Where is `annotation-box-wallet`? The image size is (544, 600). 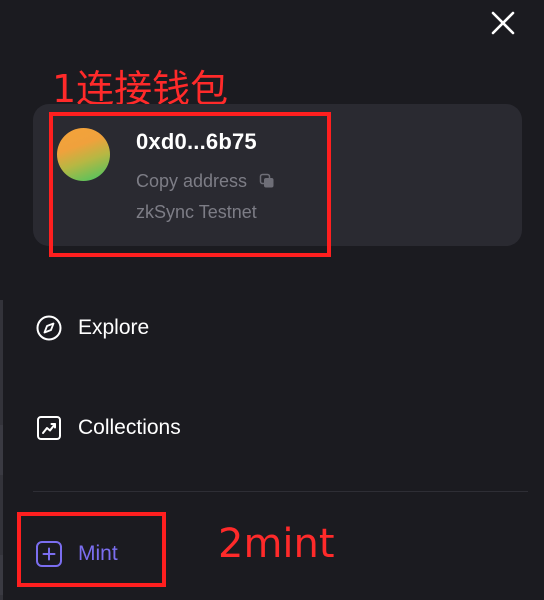 annotation-box-wallet is located at coordinates (190, 184).